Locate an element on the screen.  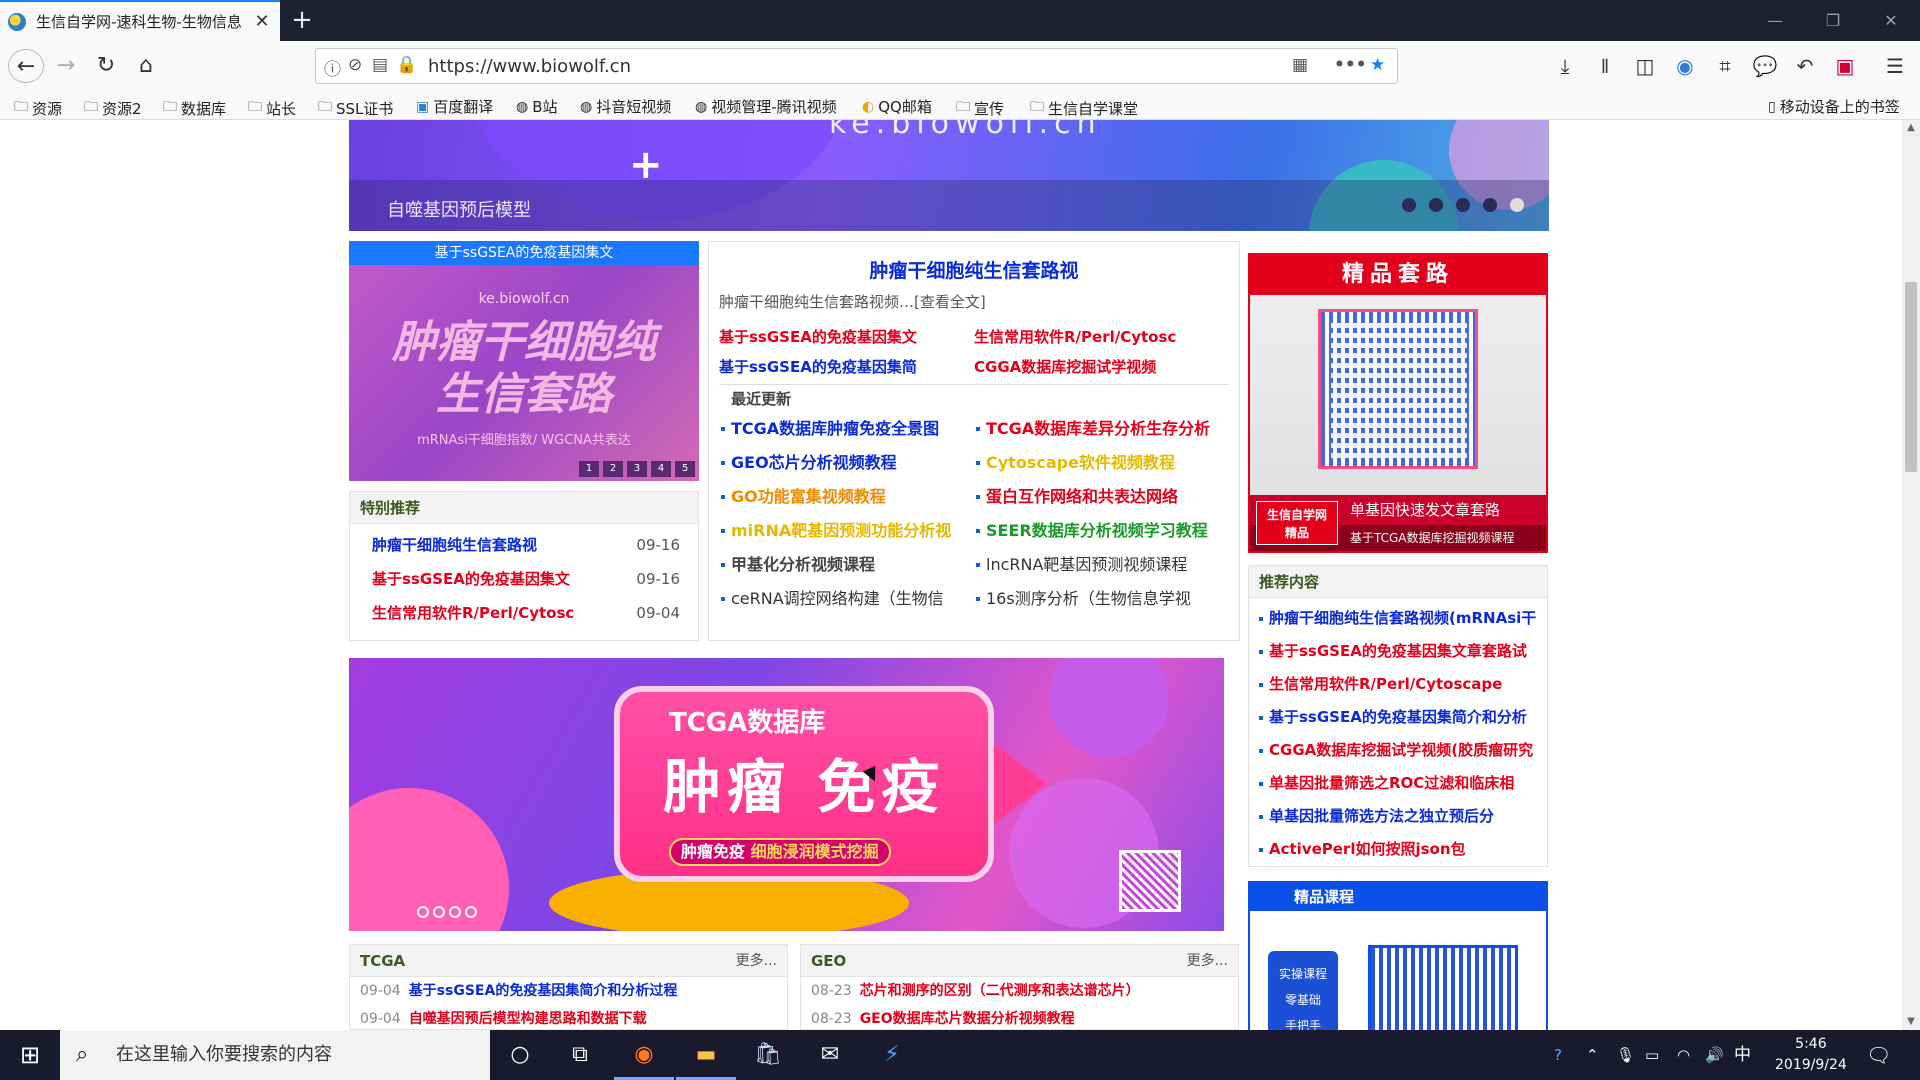
info-icon: ⓘ is located at coordinates (332, 67).